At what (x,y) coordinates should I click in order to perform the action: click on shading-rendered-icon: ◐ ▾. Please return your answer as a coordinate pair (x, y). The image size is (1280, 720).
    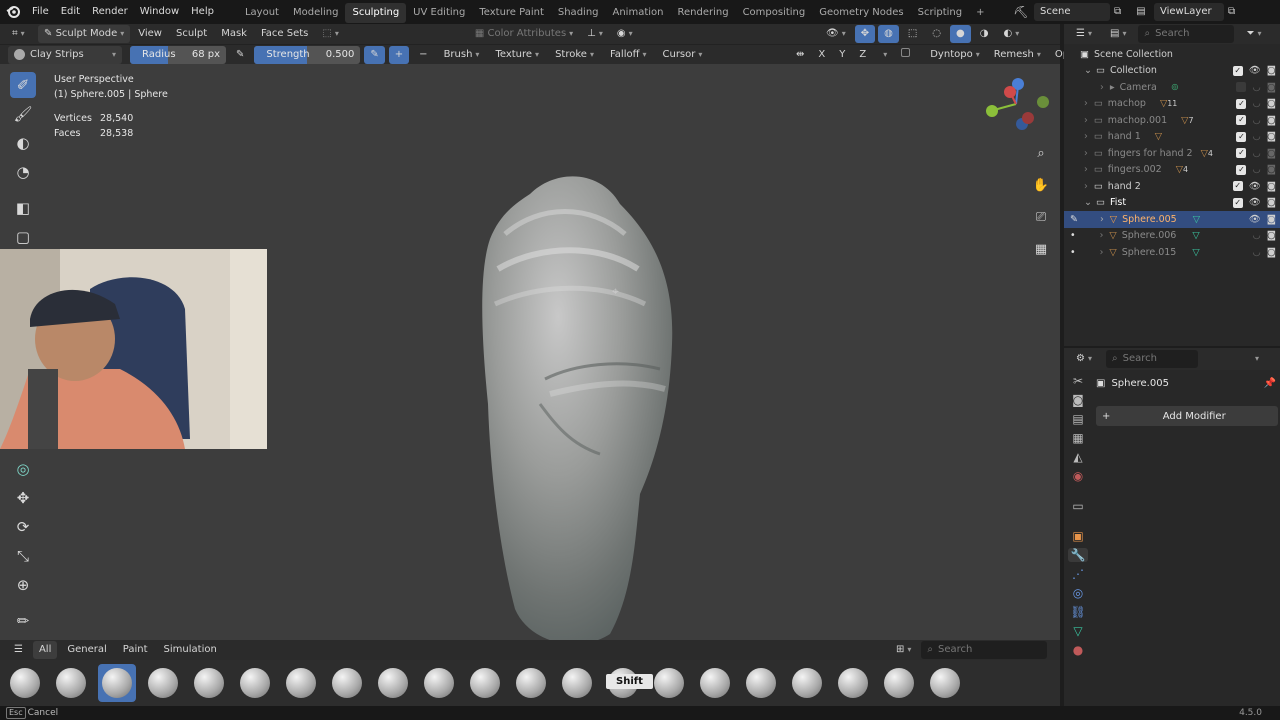
    Looking at the image, I should click on (1012, 34).